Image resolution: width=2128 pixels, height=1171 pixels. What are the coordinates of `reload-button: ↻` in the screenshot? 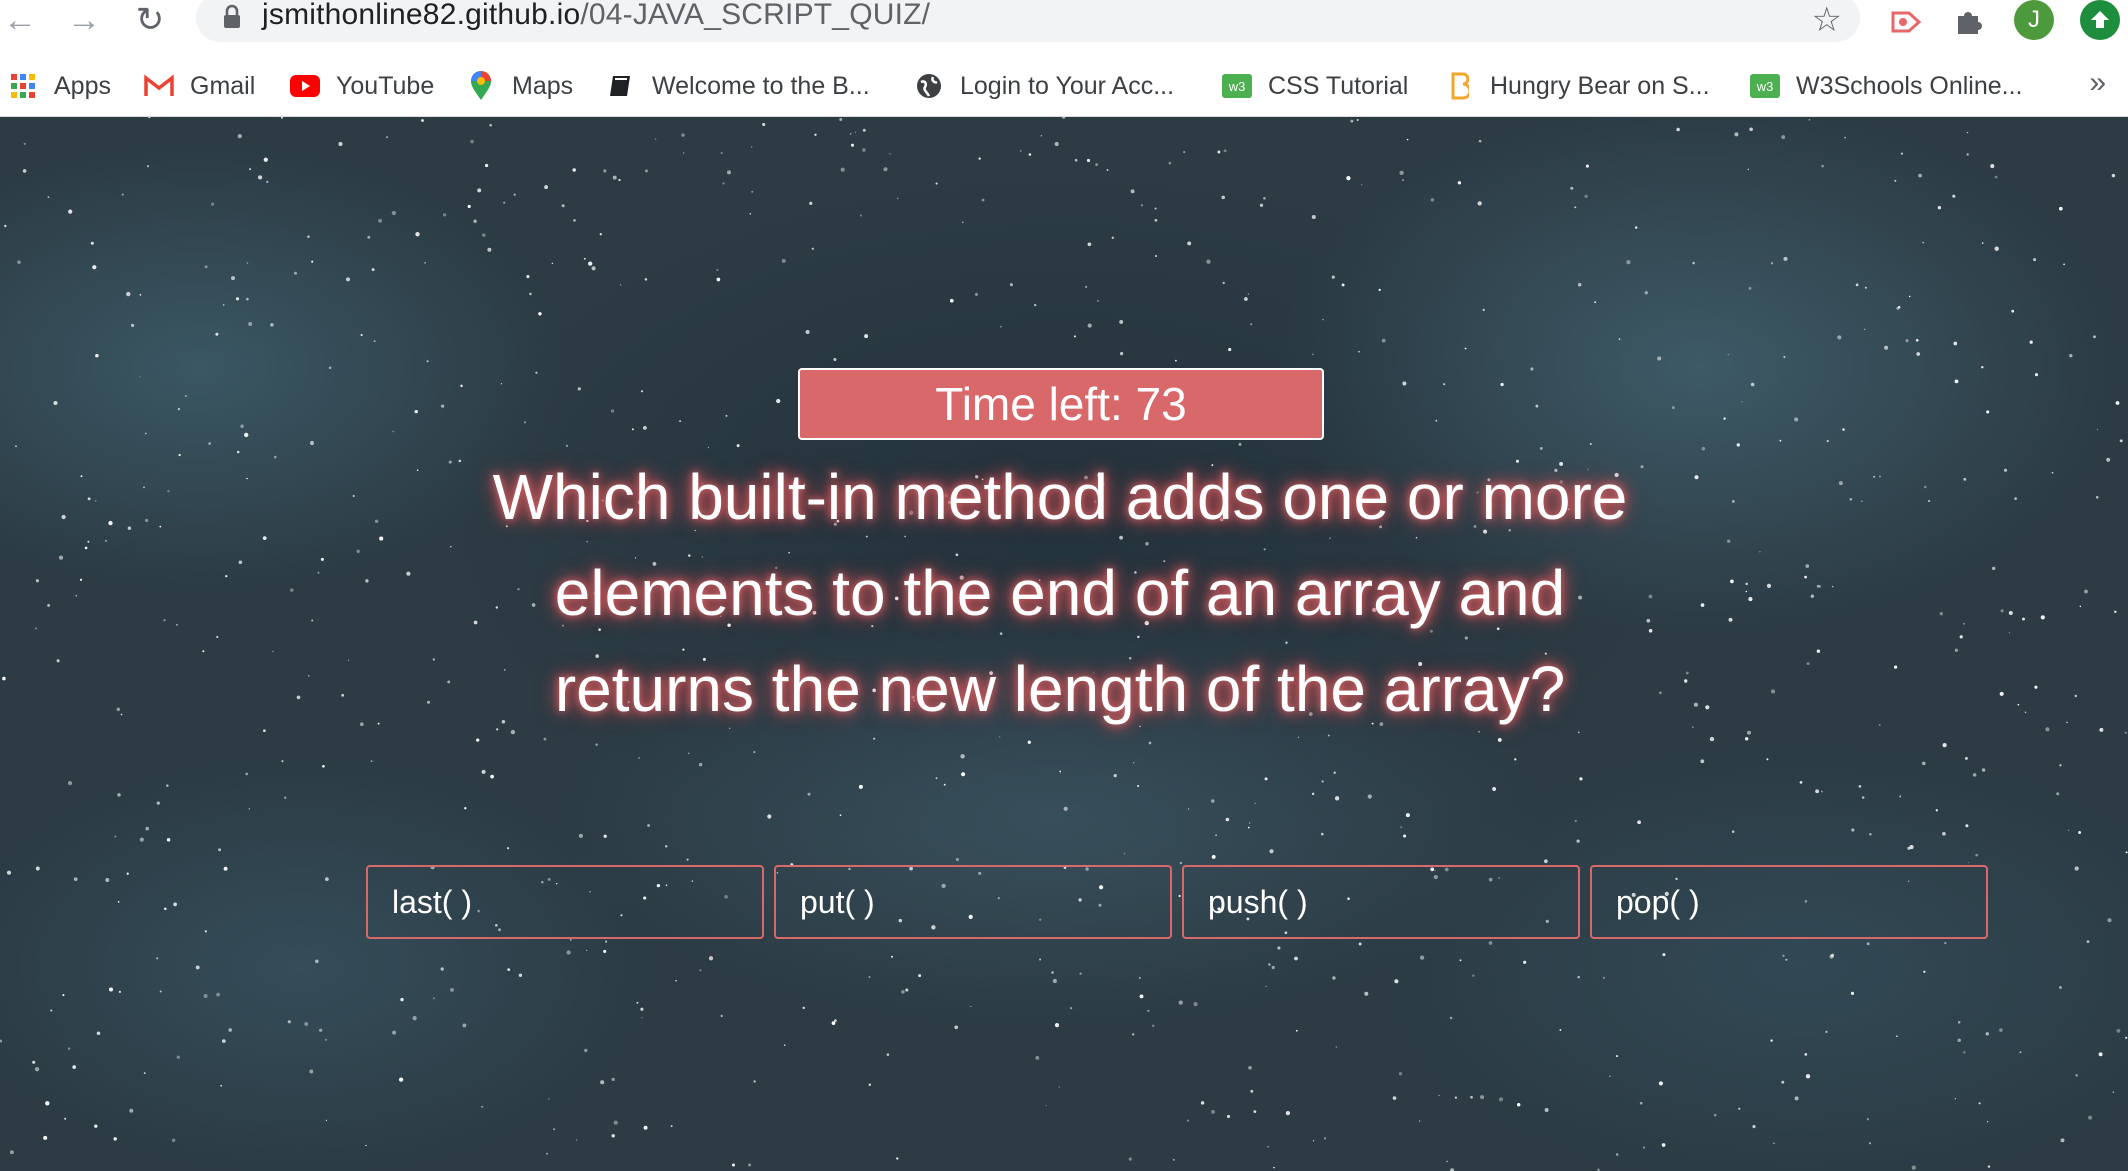 It's located at (150, 20).